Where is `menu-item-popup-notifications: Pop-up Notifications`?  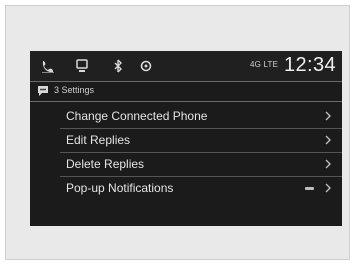 menu-item-popup-notifications: Pop-up Notifications is located at coordinates (201, 188).